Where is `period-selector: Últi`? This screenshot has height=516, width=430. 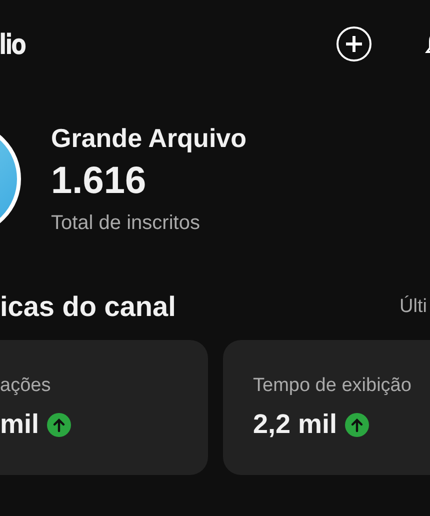 period-selector: Últi is located at coordinates (413, 307).